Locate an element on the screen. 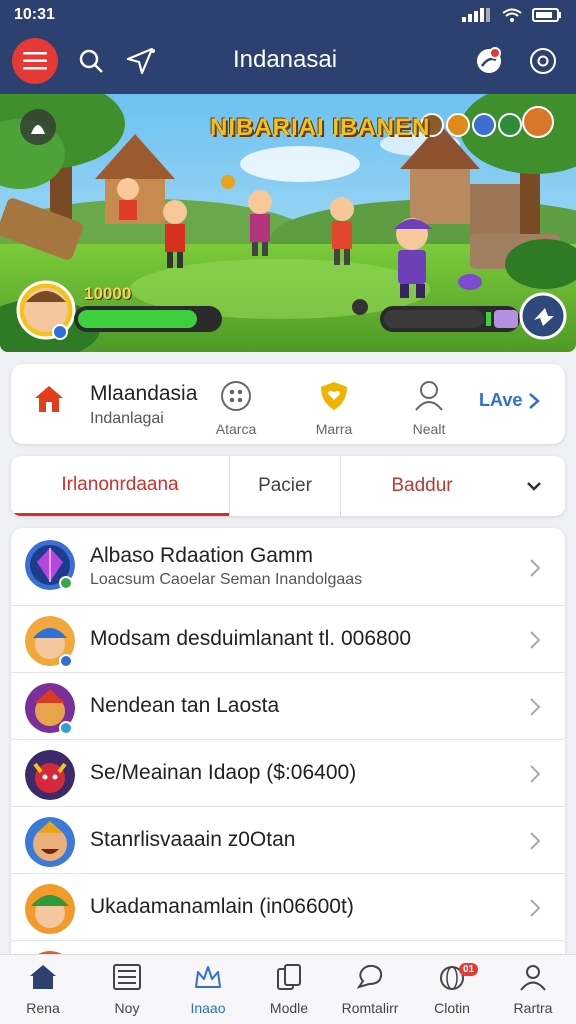 The height and width of the screenshot is (1024, 576). home-shortcut-button is located at coordinates (49, 401).